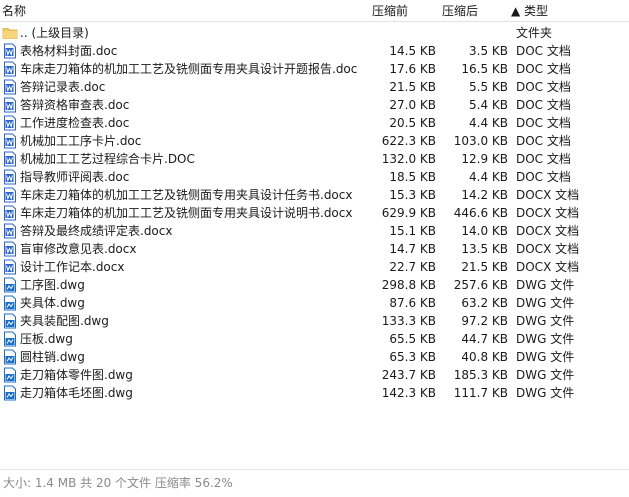  What do you see at coordinates (52, 357) in the screenshot?
I see `file-name: 圆柱销.dwg` at bounding box center [52, 357].